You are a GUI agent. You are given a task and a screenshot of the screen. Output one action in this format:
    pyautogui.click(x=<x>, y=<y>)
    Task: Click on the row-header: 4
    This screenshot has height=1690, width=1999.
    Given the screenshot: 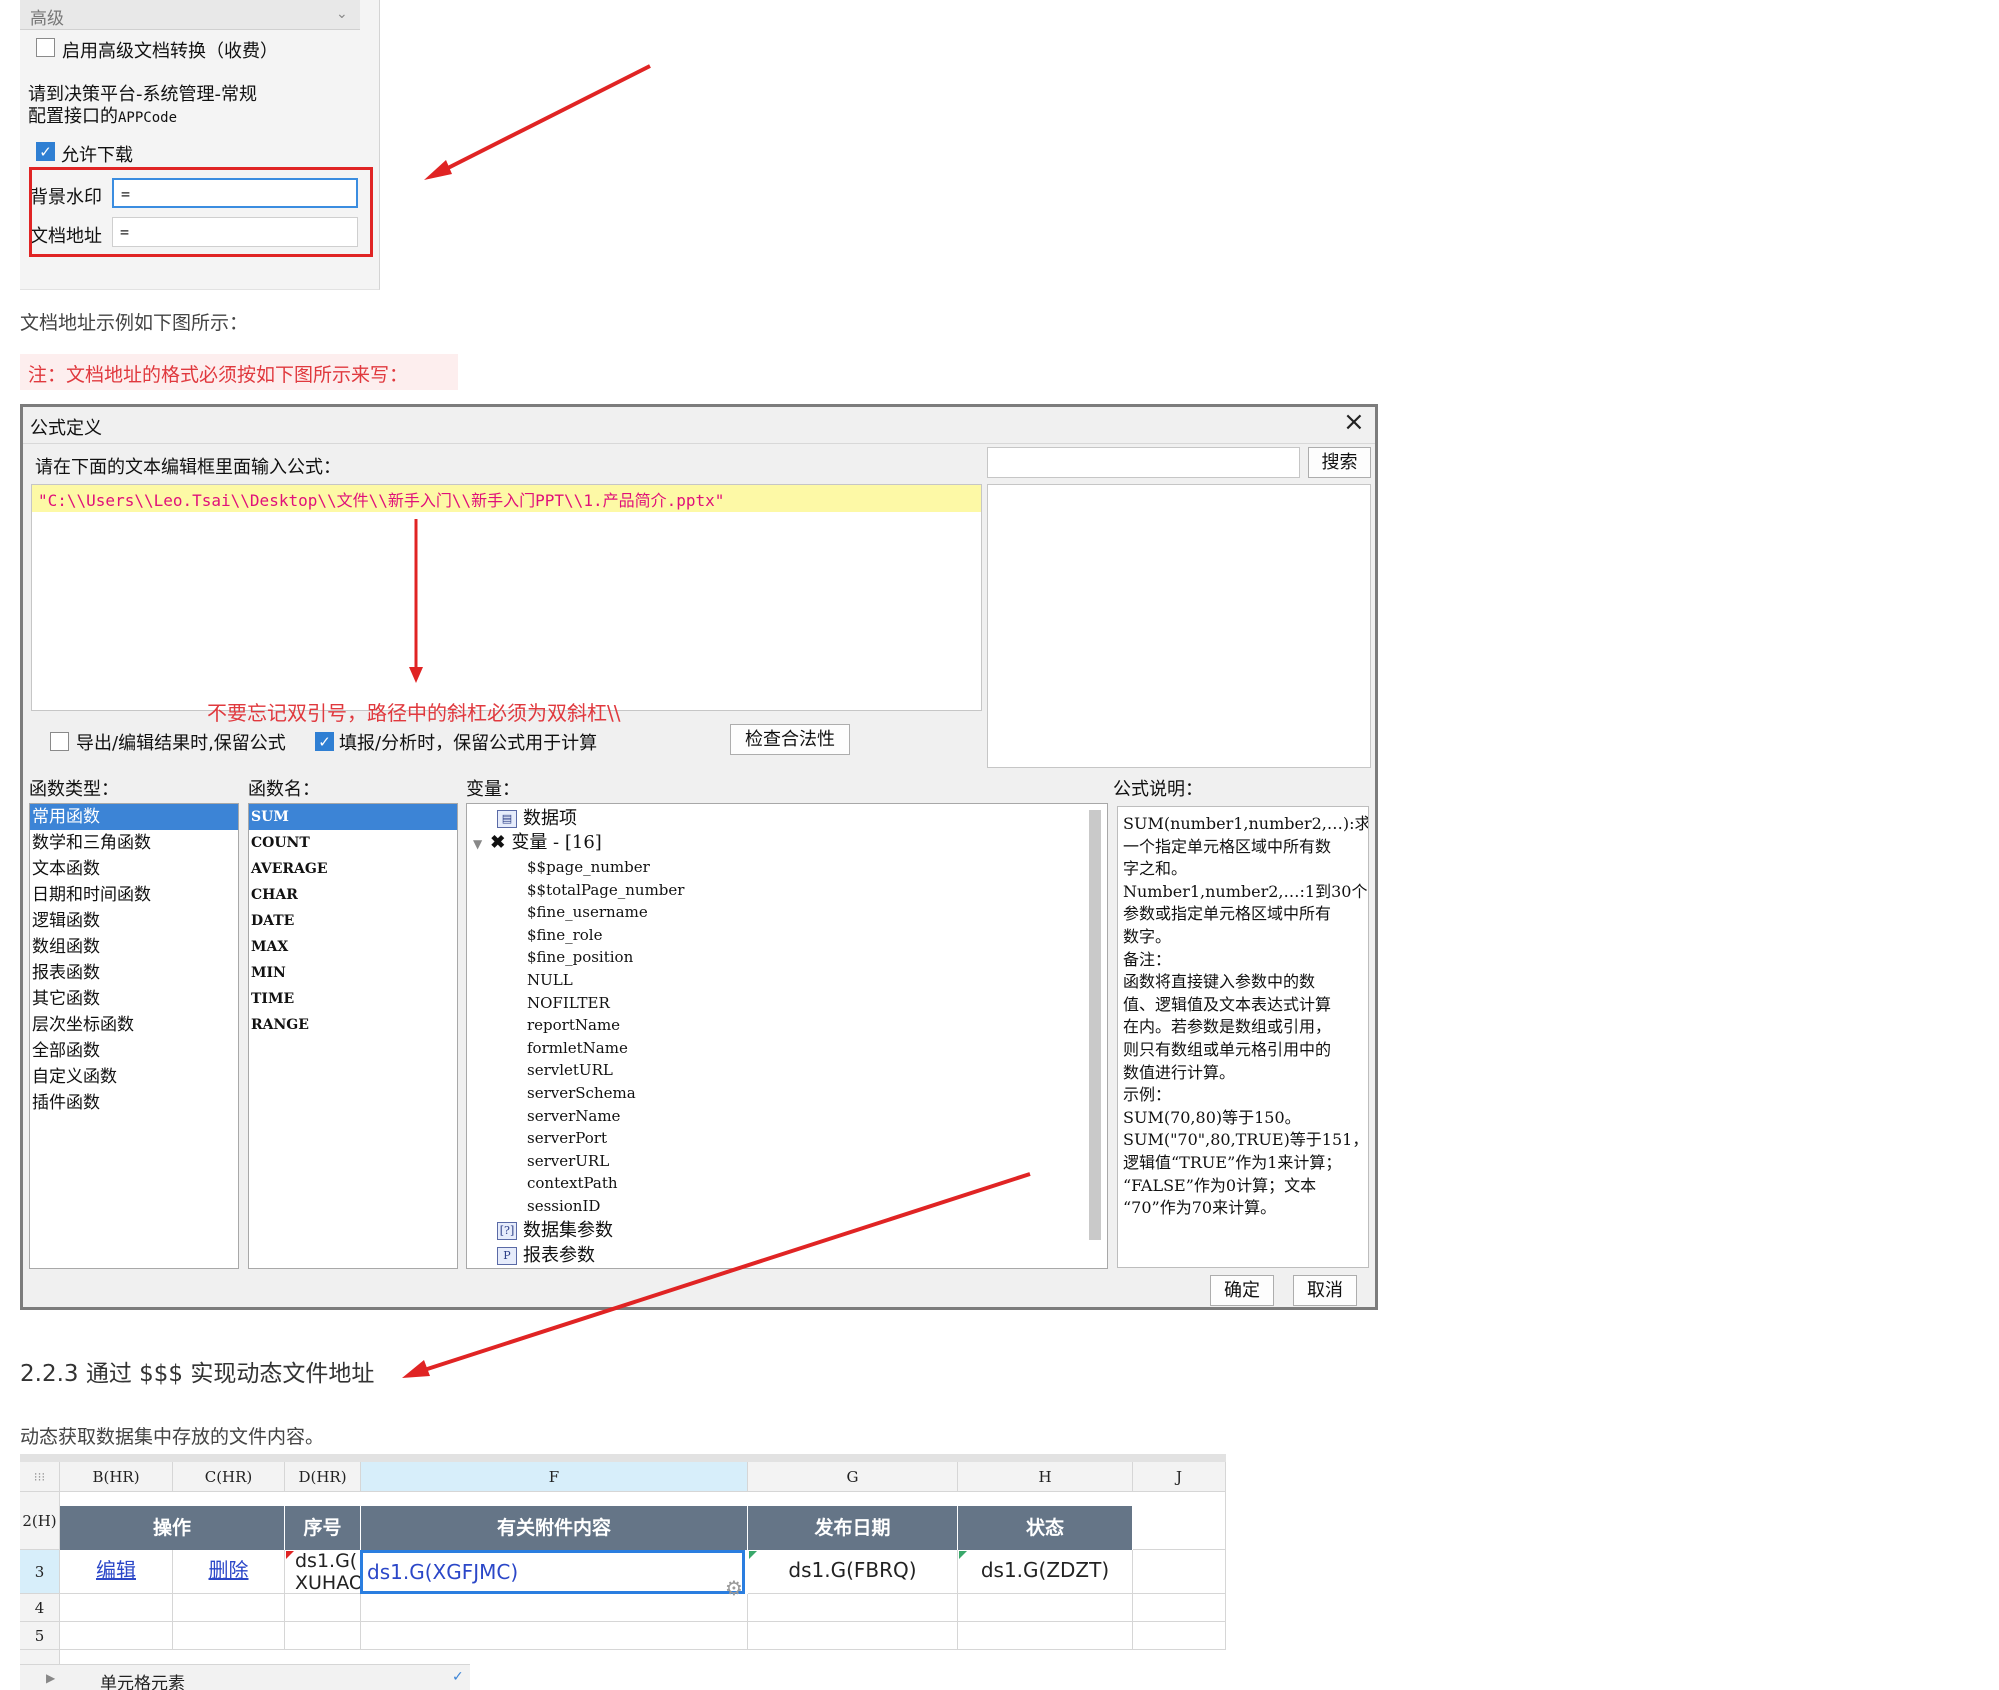 What is the action you would take?
    pyautogui.click(x=40, y=1608)
    